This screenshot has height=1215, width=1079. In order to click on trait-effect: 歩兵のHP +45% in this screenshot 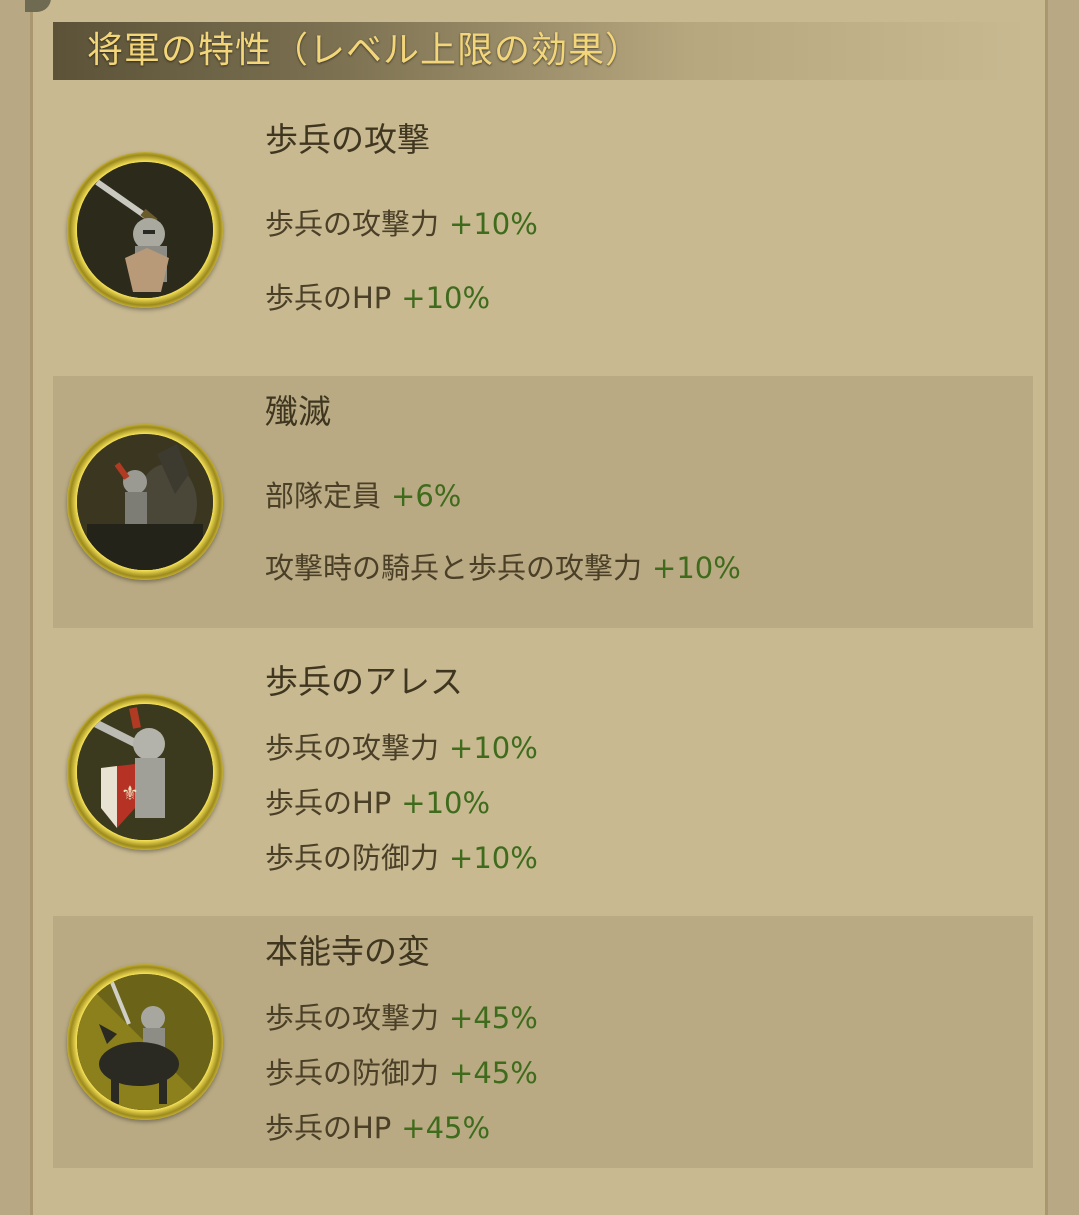, I will do `click(377, 1128)`.